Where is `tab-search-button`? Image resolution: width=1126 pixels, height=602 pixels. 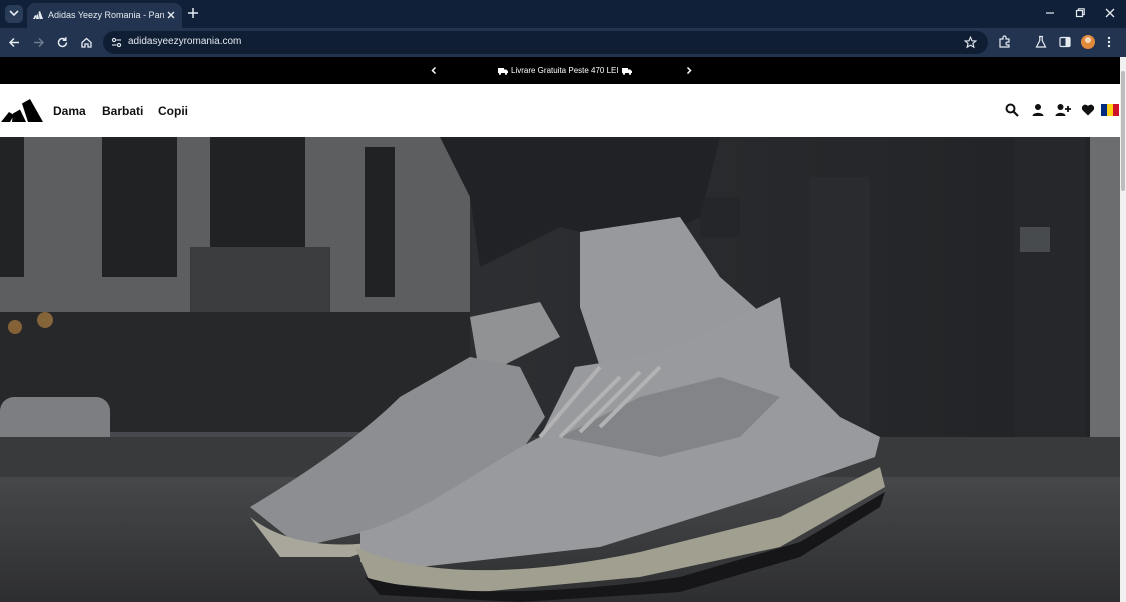 tab-search-button is located at coordinates (14, 14).